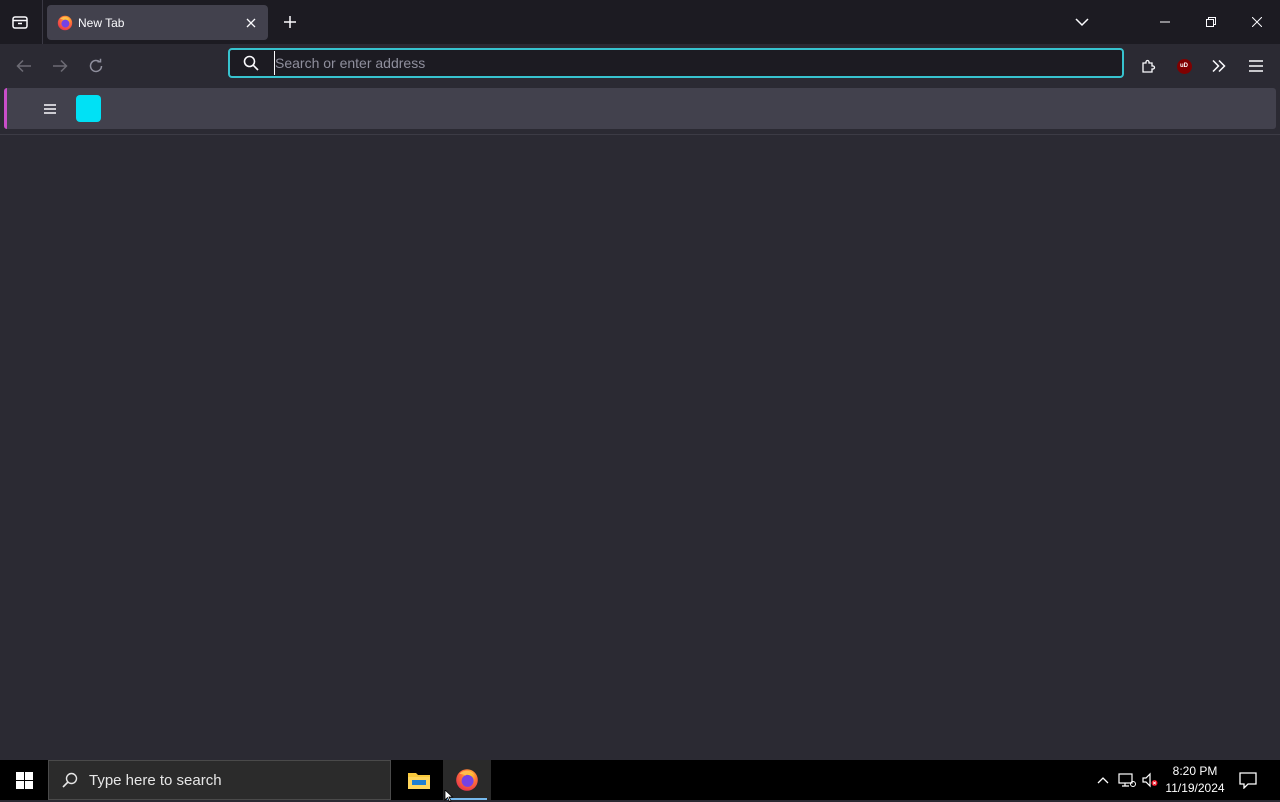 This screenshot has height=802, width=1280. What do you see at coordinates (1148, 66) in the screenshot?
I see `puzzle-icon` at bounding box center [1148, 66].